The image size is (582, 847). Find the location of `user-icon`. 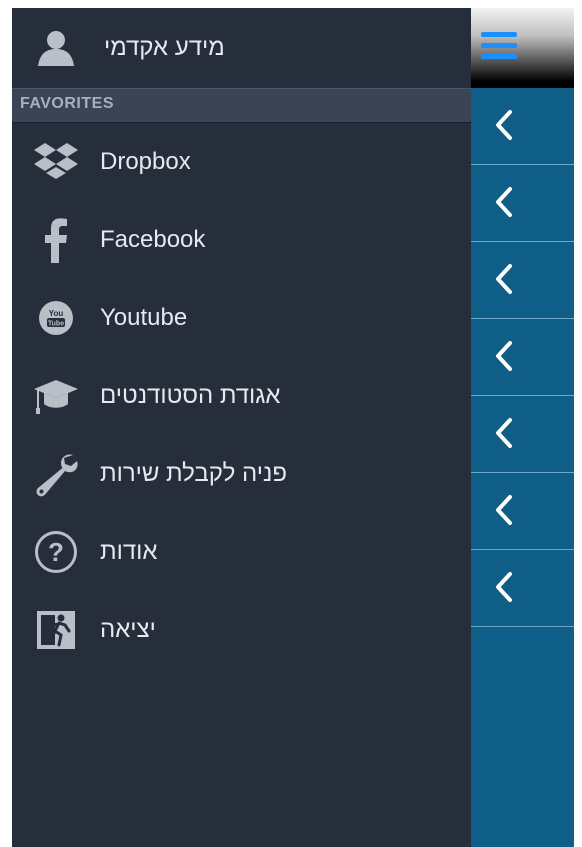

user-icon is located at coordinates (56, 48).